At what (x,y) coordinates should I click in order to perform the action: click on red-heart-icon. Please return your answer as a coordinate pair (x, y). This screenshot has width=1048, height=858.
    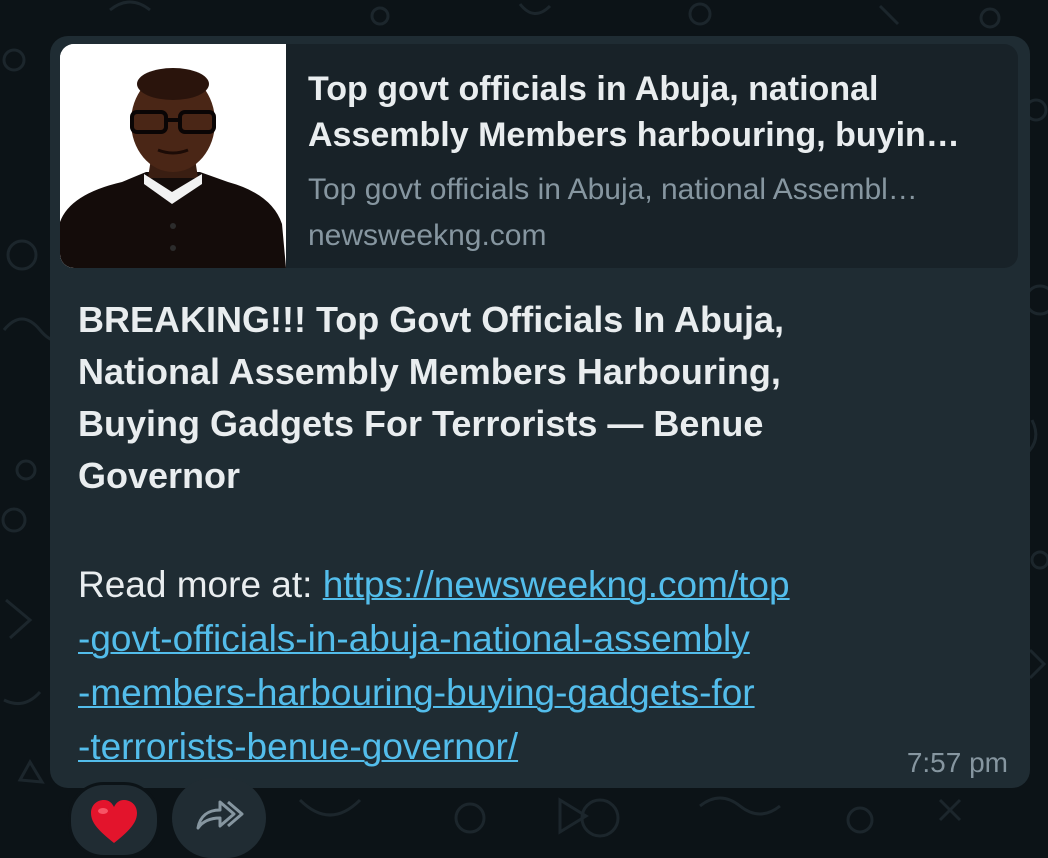
    Looking at the image, I should click on (114, 821).